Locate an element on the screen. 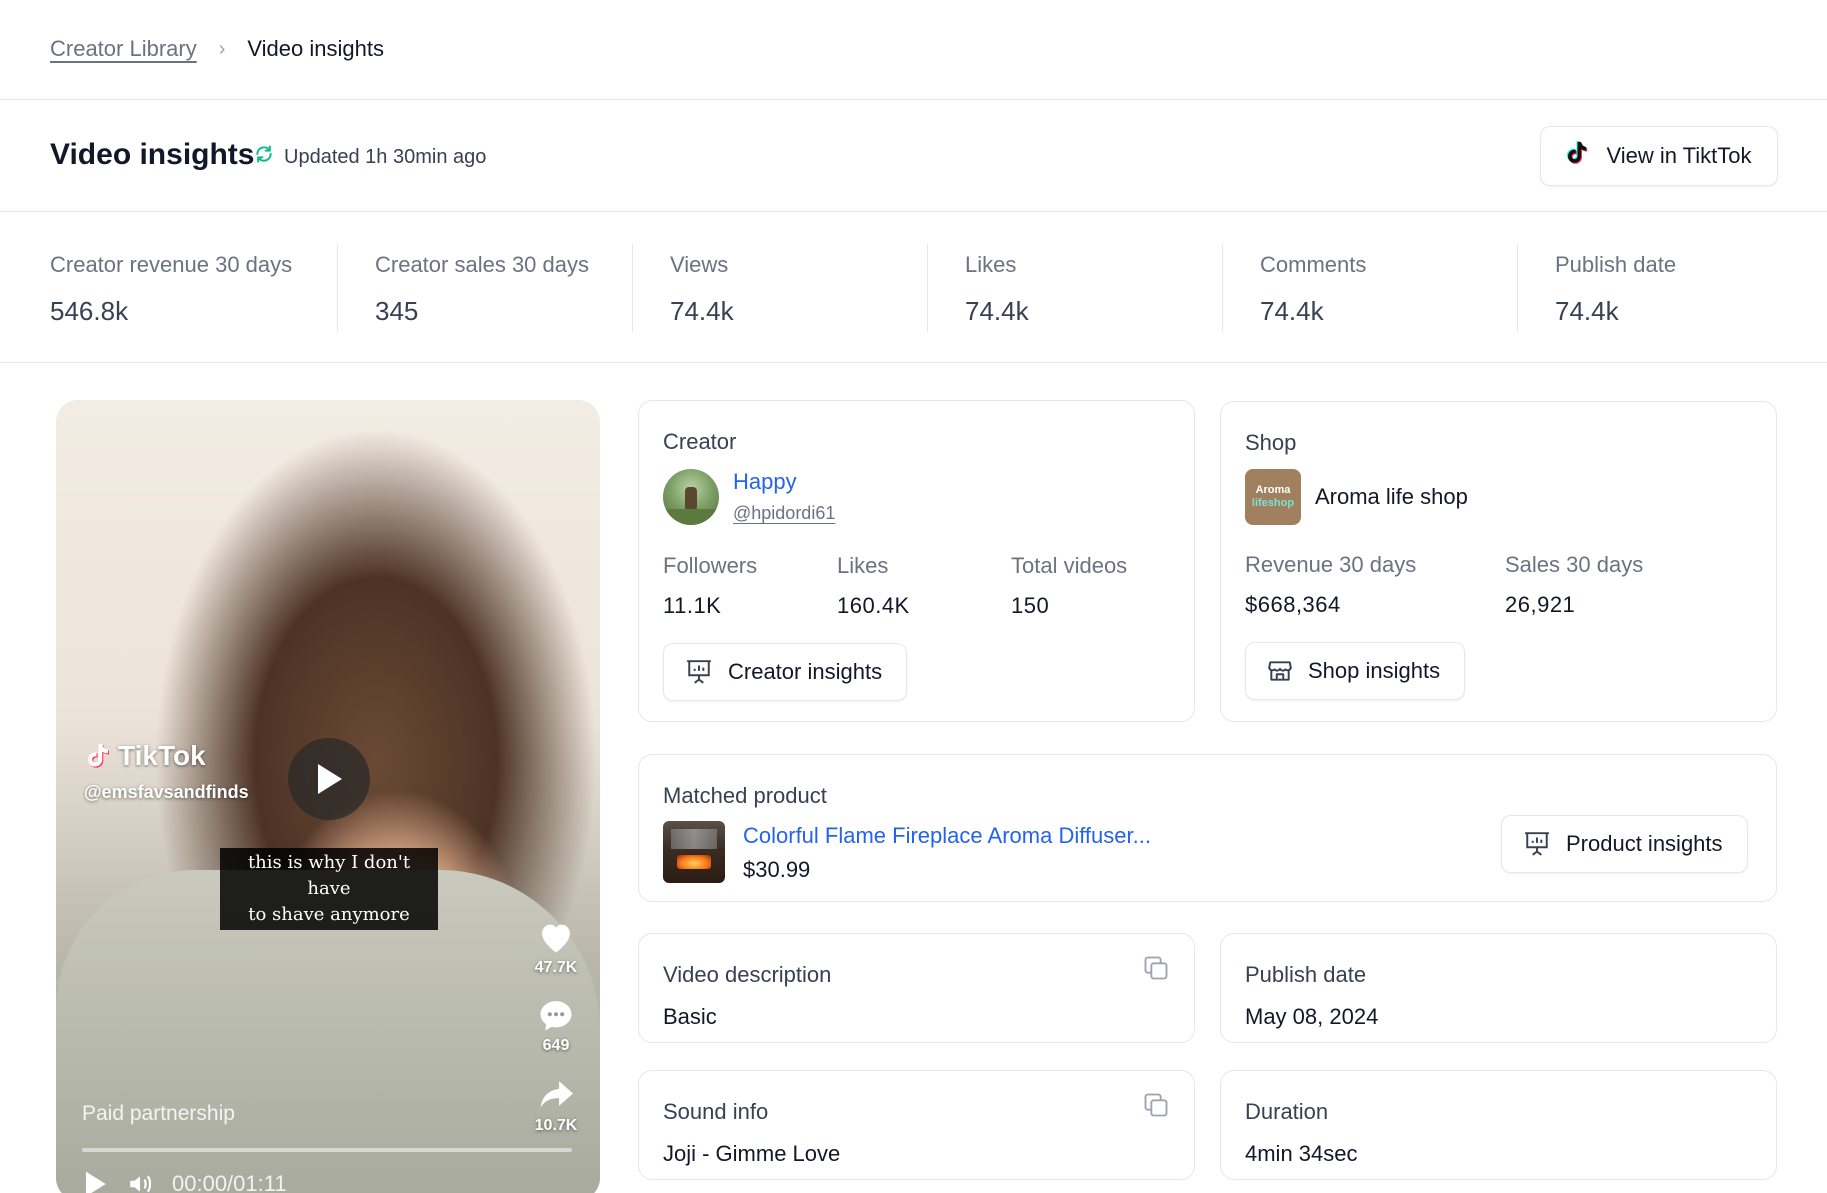  breadcrumb: Creator Library › Video insights is located at coordinates (217, 49).